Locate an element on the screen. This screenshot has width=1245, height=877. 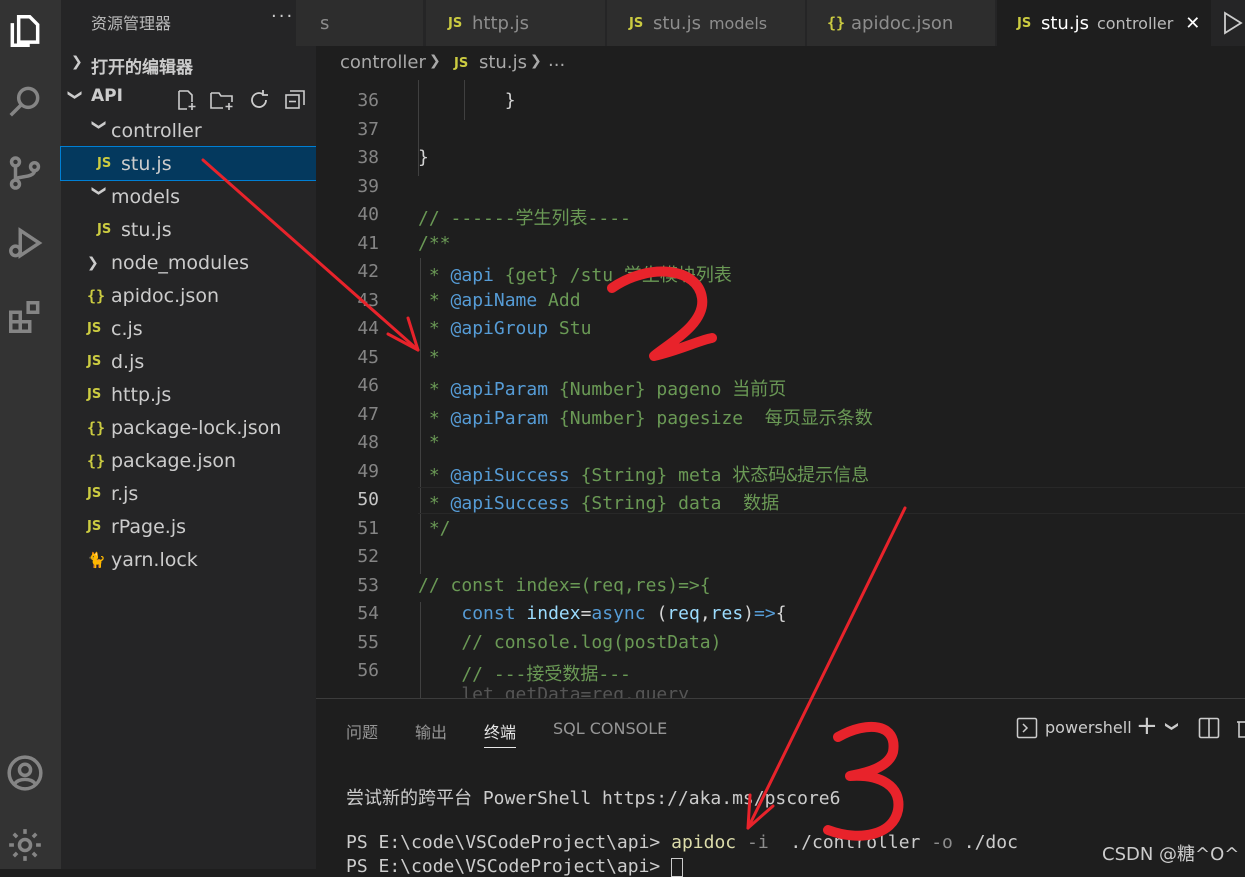
breadcrumb-file: stu.js is located at coordinates (503, 62).